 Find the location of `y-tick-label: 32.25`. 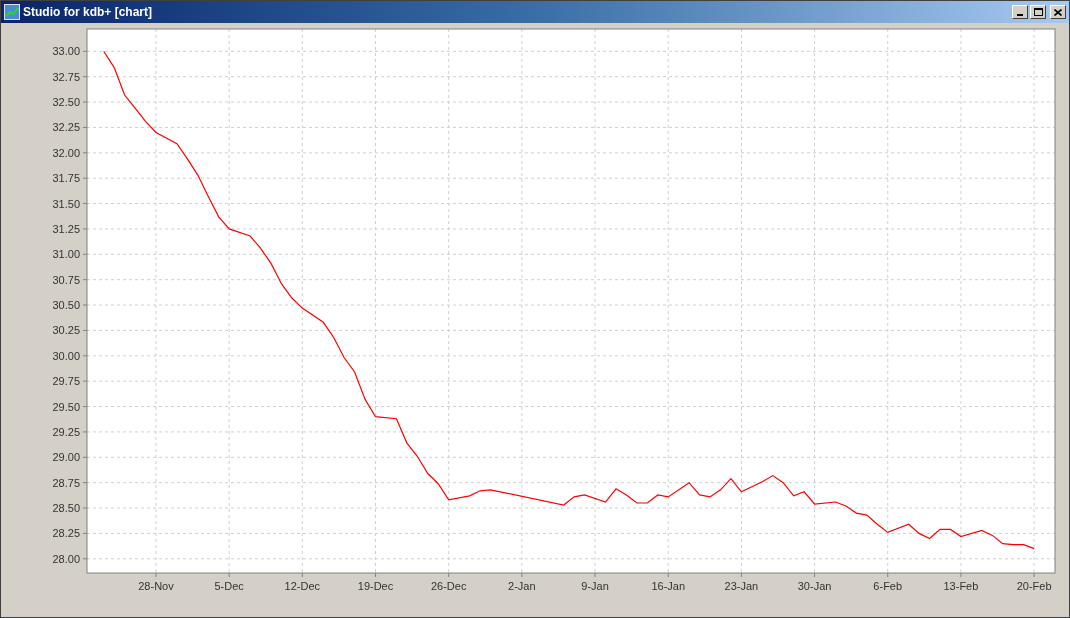

y-tick-label: 32.25 is located at coordinates (66, 127).